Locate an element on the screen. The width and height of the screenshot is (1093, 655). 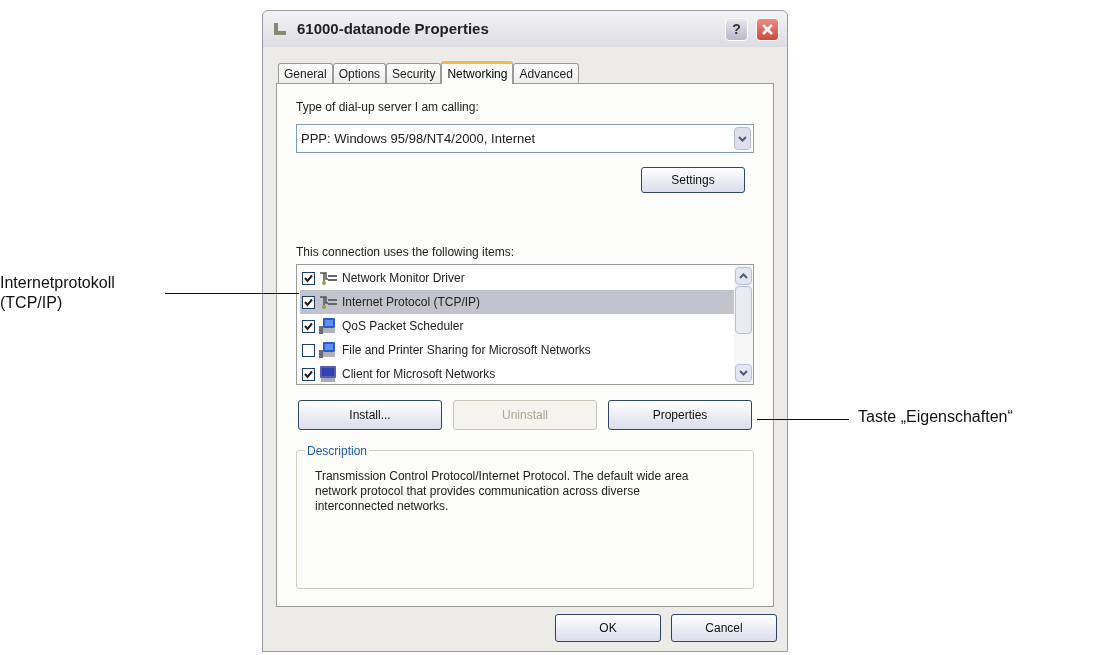
list-item: Internet Protocol (TCP/IP) is located at coordinates (517, 302).